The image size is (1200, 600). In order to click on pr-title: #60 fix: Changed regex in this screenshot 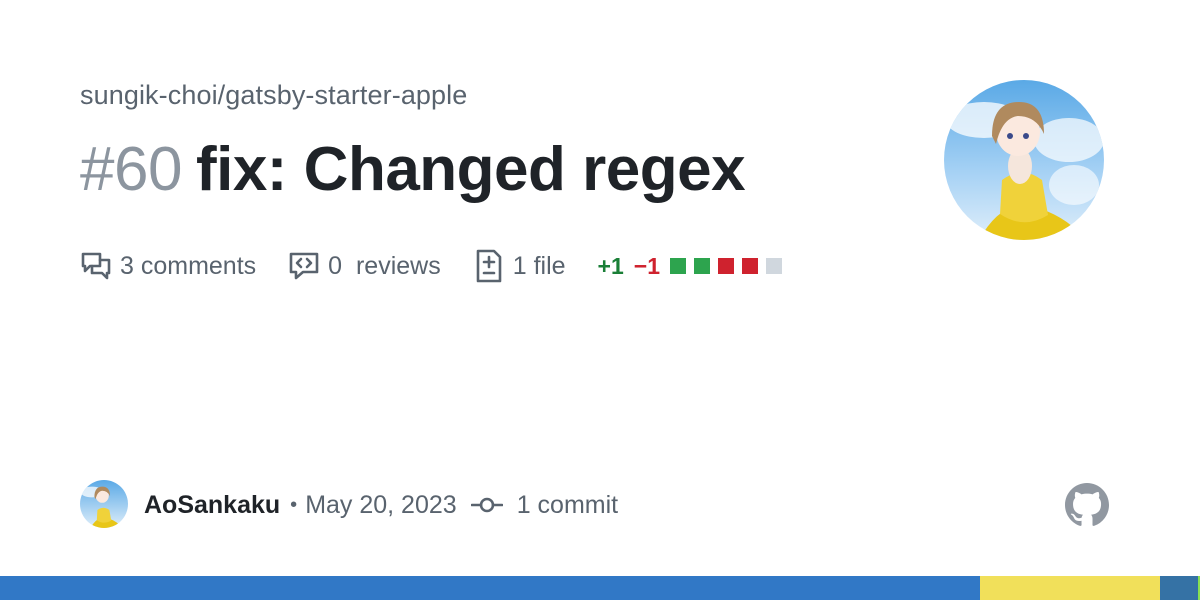, I will do `click(490, 169)`.